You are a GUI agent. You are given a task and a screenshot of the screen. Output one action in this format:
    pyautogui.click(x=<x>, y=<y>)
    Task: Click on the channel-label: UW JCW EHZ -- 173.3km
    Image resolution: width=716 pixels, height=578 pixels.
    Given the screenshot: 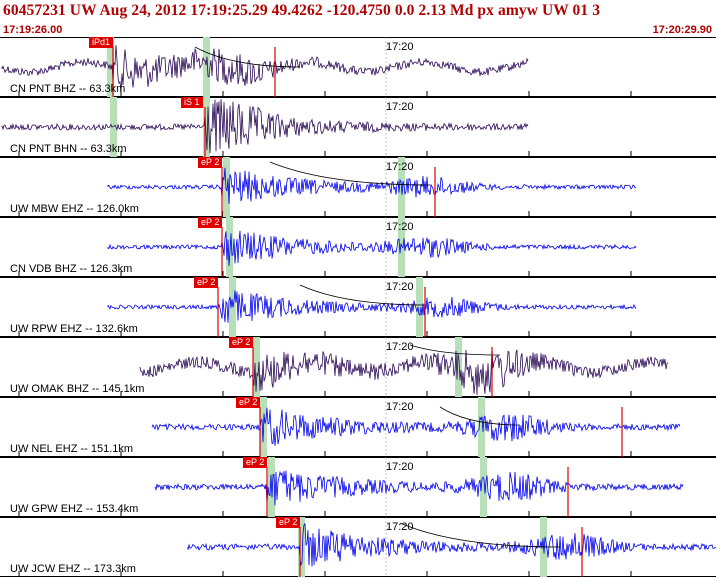 What is the action you would take?
    pyautogui.click(x=73, y=569)
    